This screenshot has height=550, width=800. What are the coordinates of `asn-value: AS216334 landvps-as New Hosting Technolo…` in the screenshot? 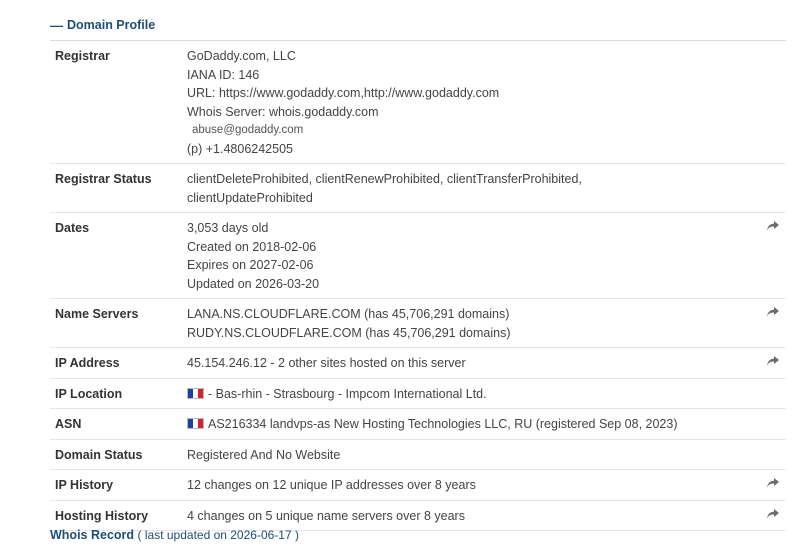 It's located at (443, 424).